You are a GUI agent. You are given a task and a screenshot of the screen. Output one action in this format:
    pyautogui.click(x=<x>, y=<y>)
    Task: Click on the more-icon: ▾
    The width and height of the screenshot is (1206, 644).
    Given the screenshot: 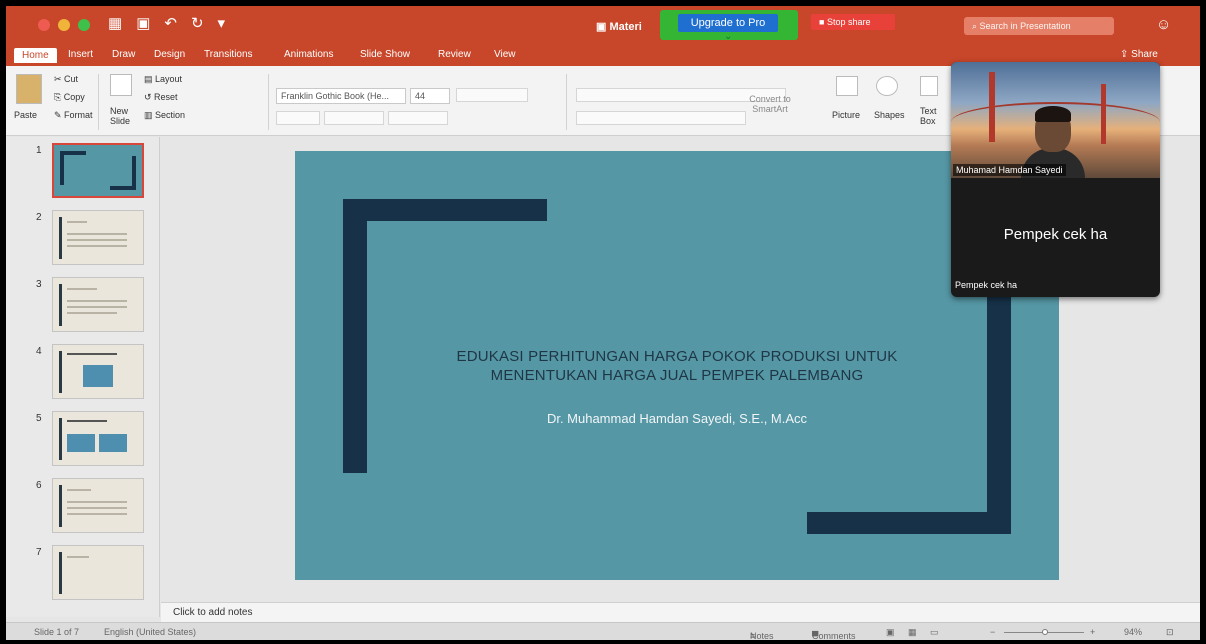 What is the action you would take?
    pyautogui.click(x=222, y=23)
    